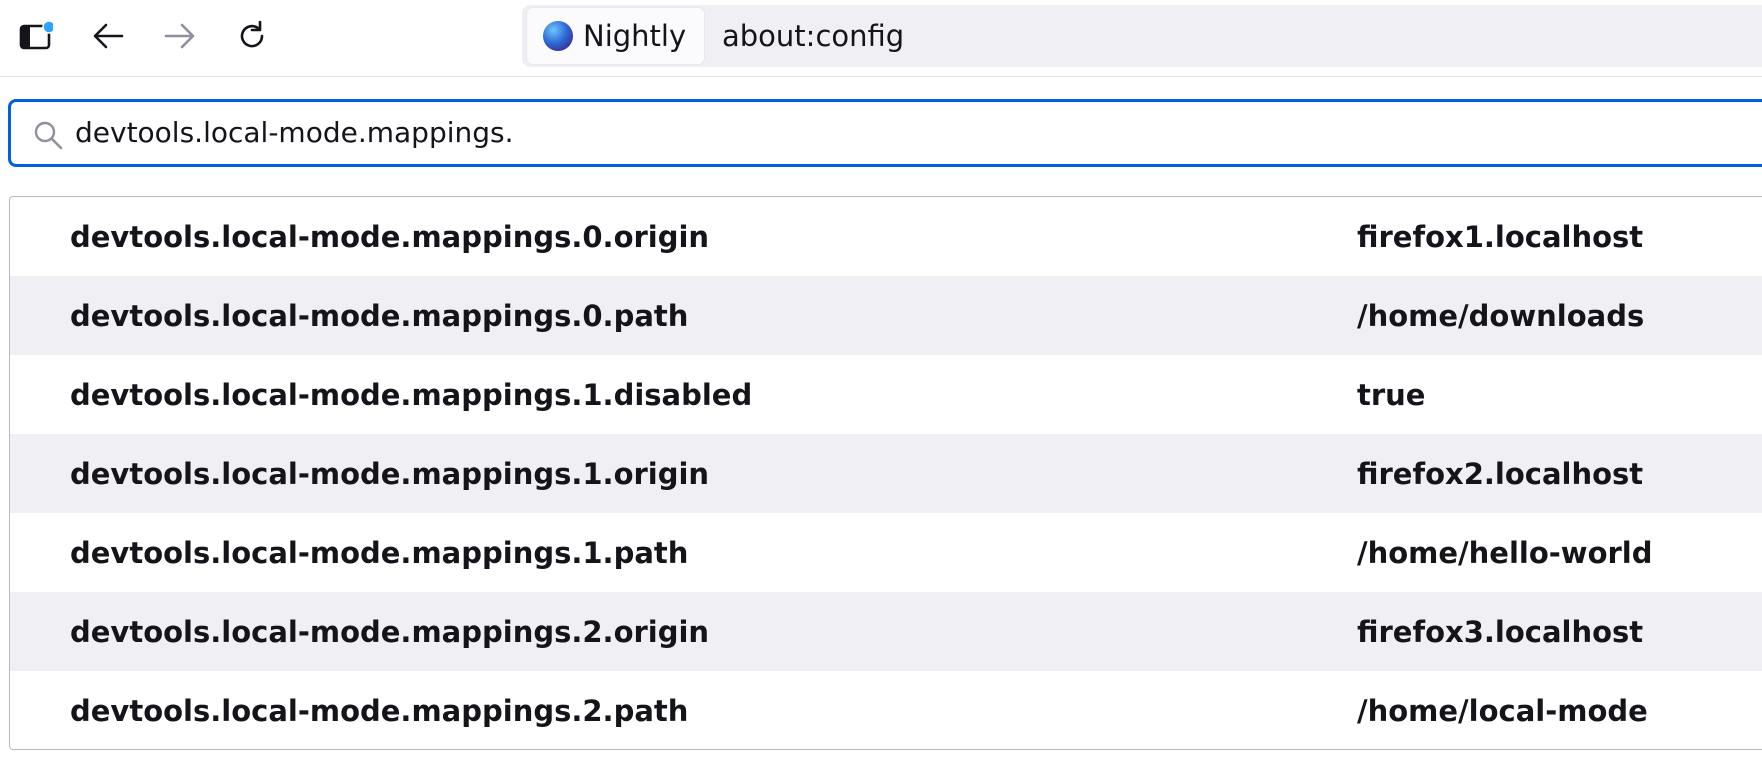 Image resolution: width=1762 pixels, height=762 pixels. What do you see at coordinates (1500, 473) in the screenshot?
I see `pref-value: firefox2.localhost` at bounding box center [1500, 473].